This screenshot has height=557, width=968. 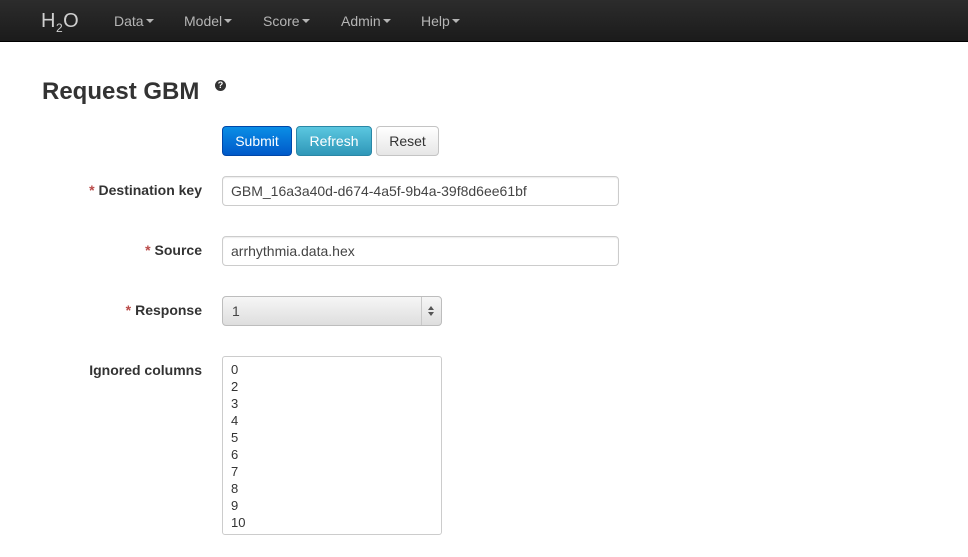 What do you see at coordinates (435, 21) in the screenshot?
I see `nav-menu-help-label: Help` at bounding box center [435, 21].